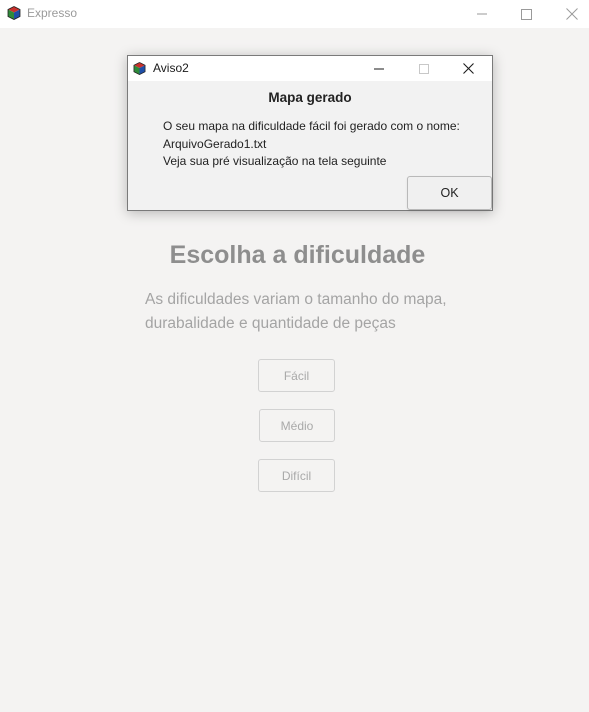  I want to click on hard-button: Difícil, so click(296, 475).